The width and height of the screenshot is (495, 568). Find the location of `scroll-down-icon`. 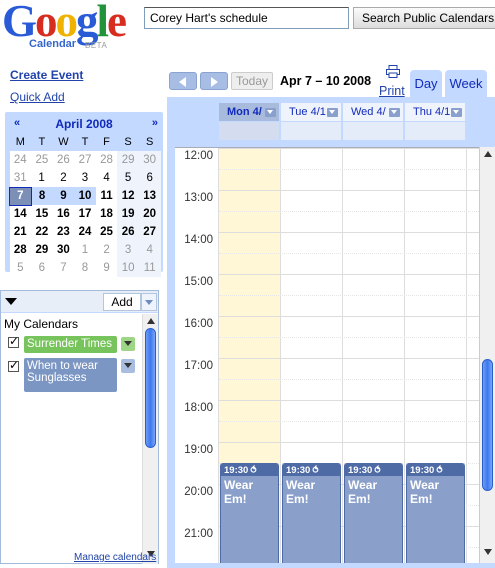

scroll-down-icon is located at coordinates (488, 552).